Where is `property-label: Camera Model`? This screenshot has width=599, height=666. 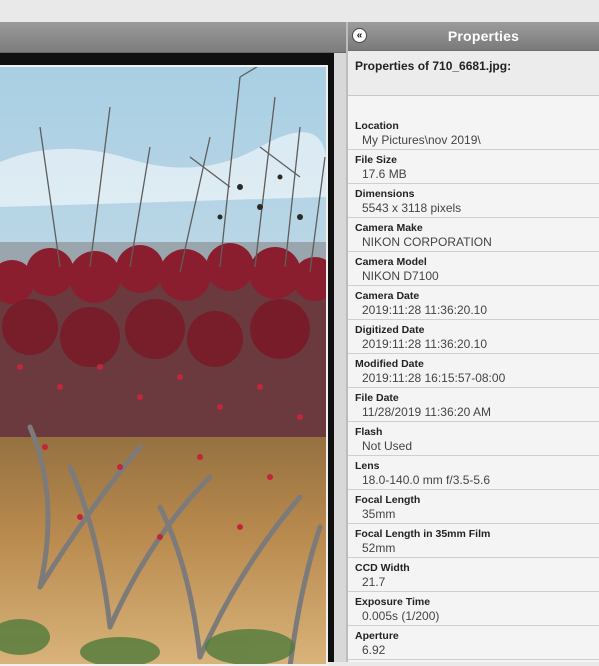
property-label: Camera Model is located at coordinates (391, 262).